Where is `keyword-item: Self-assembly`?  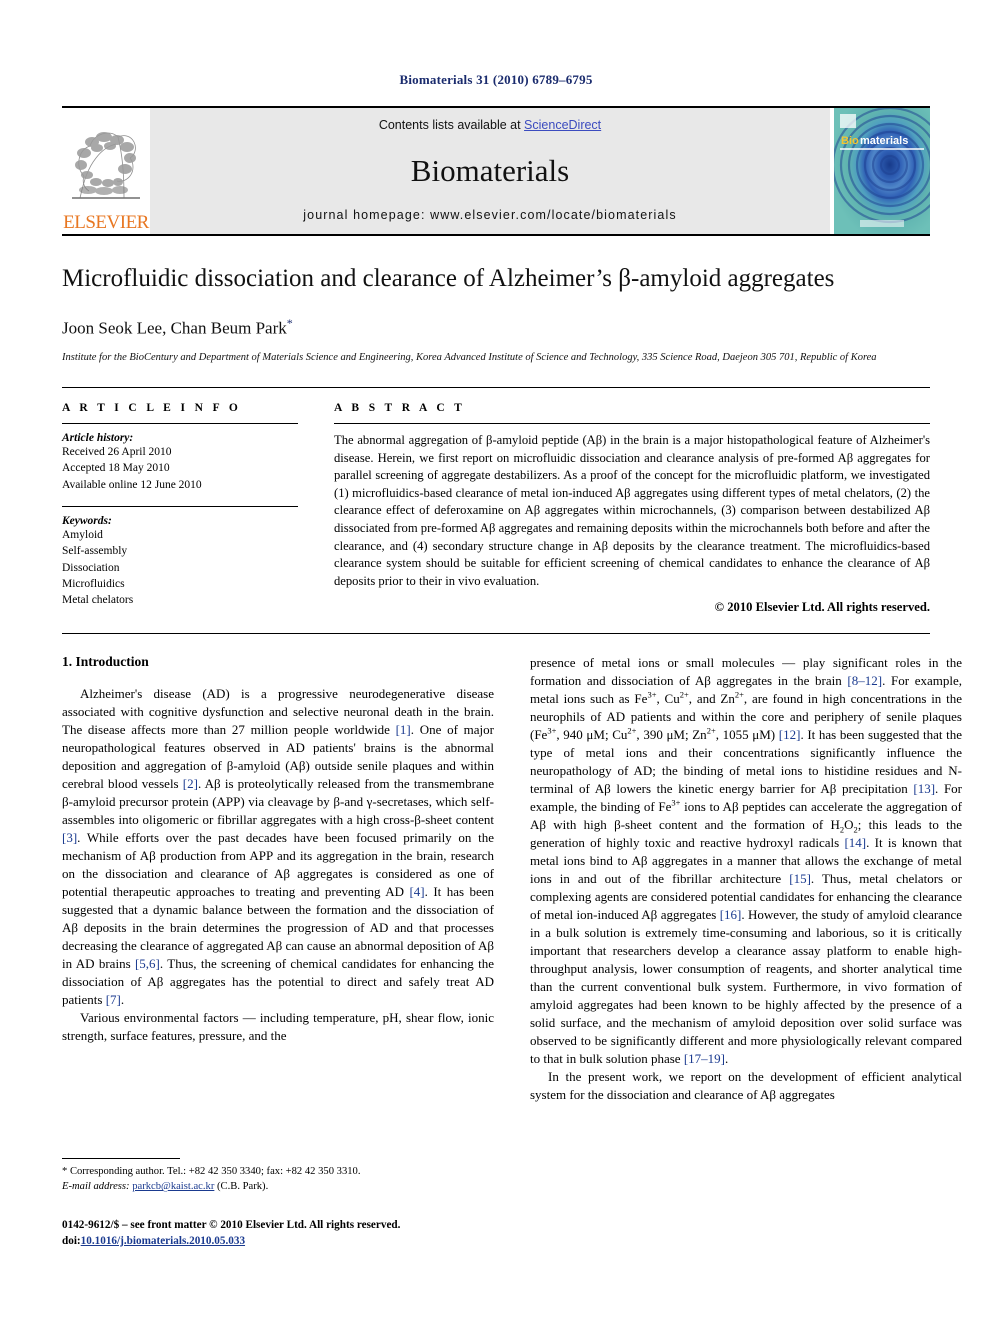
keyword-item: Self-assembly is located at coordinates (95, 551).